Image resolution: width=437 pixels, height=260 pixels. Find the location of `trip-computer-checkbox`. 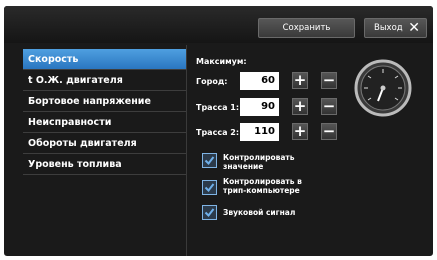

trip-computer-checkbox is located at coordinates (209, 187).